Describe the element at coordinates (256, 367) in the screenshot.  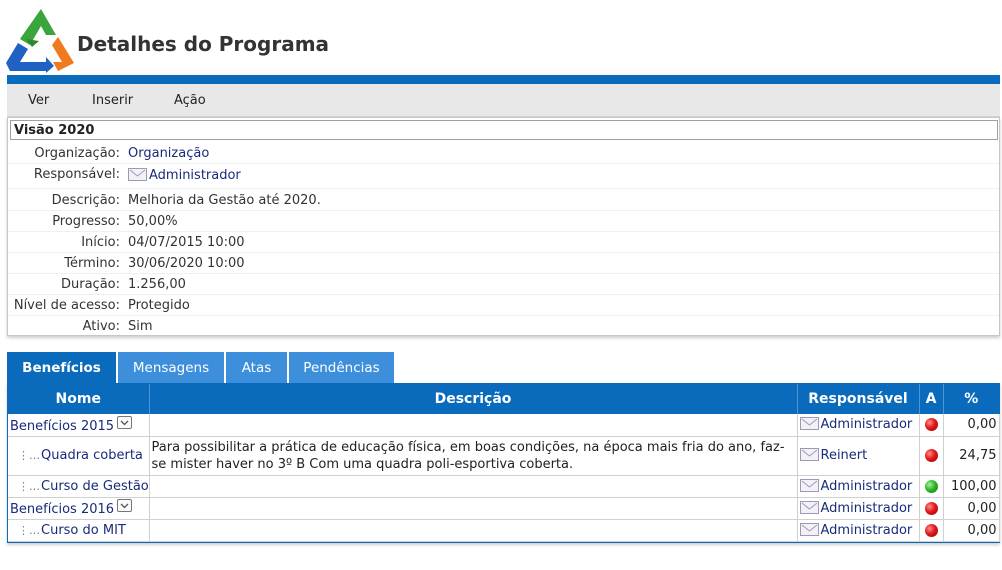
I see `tab-atas: Atas` at that location.